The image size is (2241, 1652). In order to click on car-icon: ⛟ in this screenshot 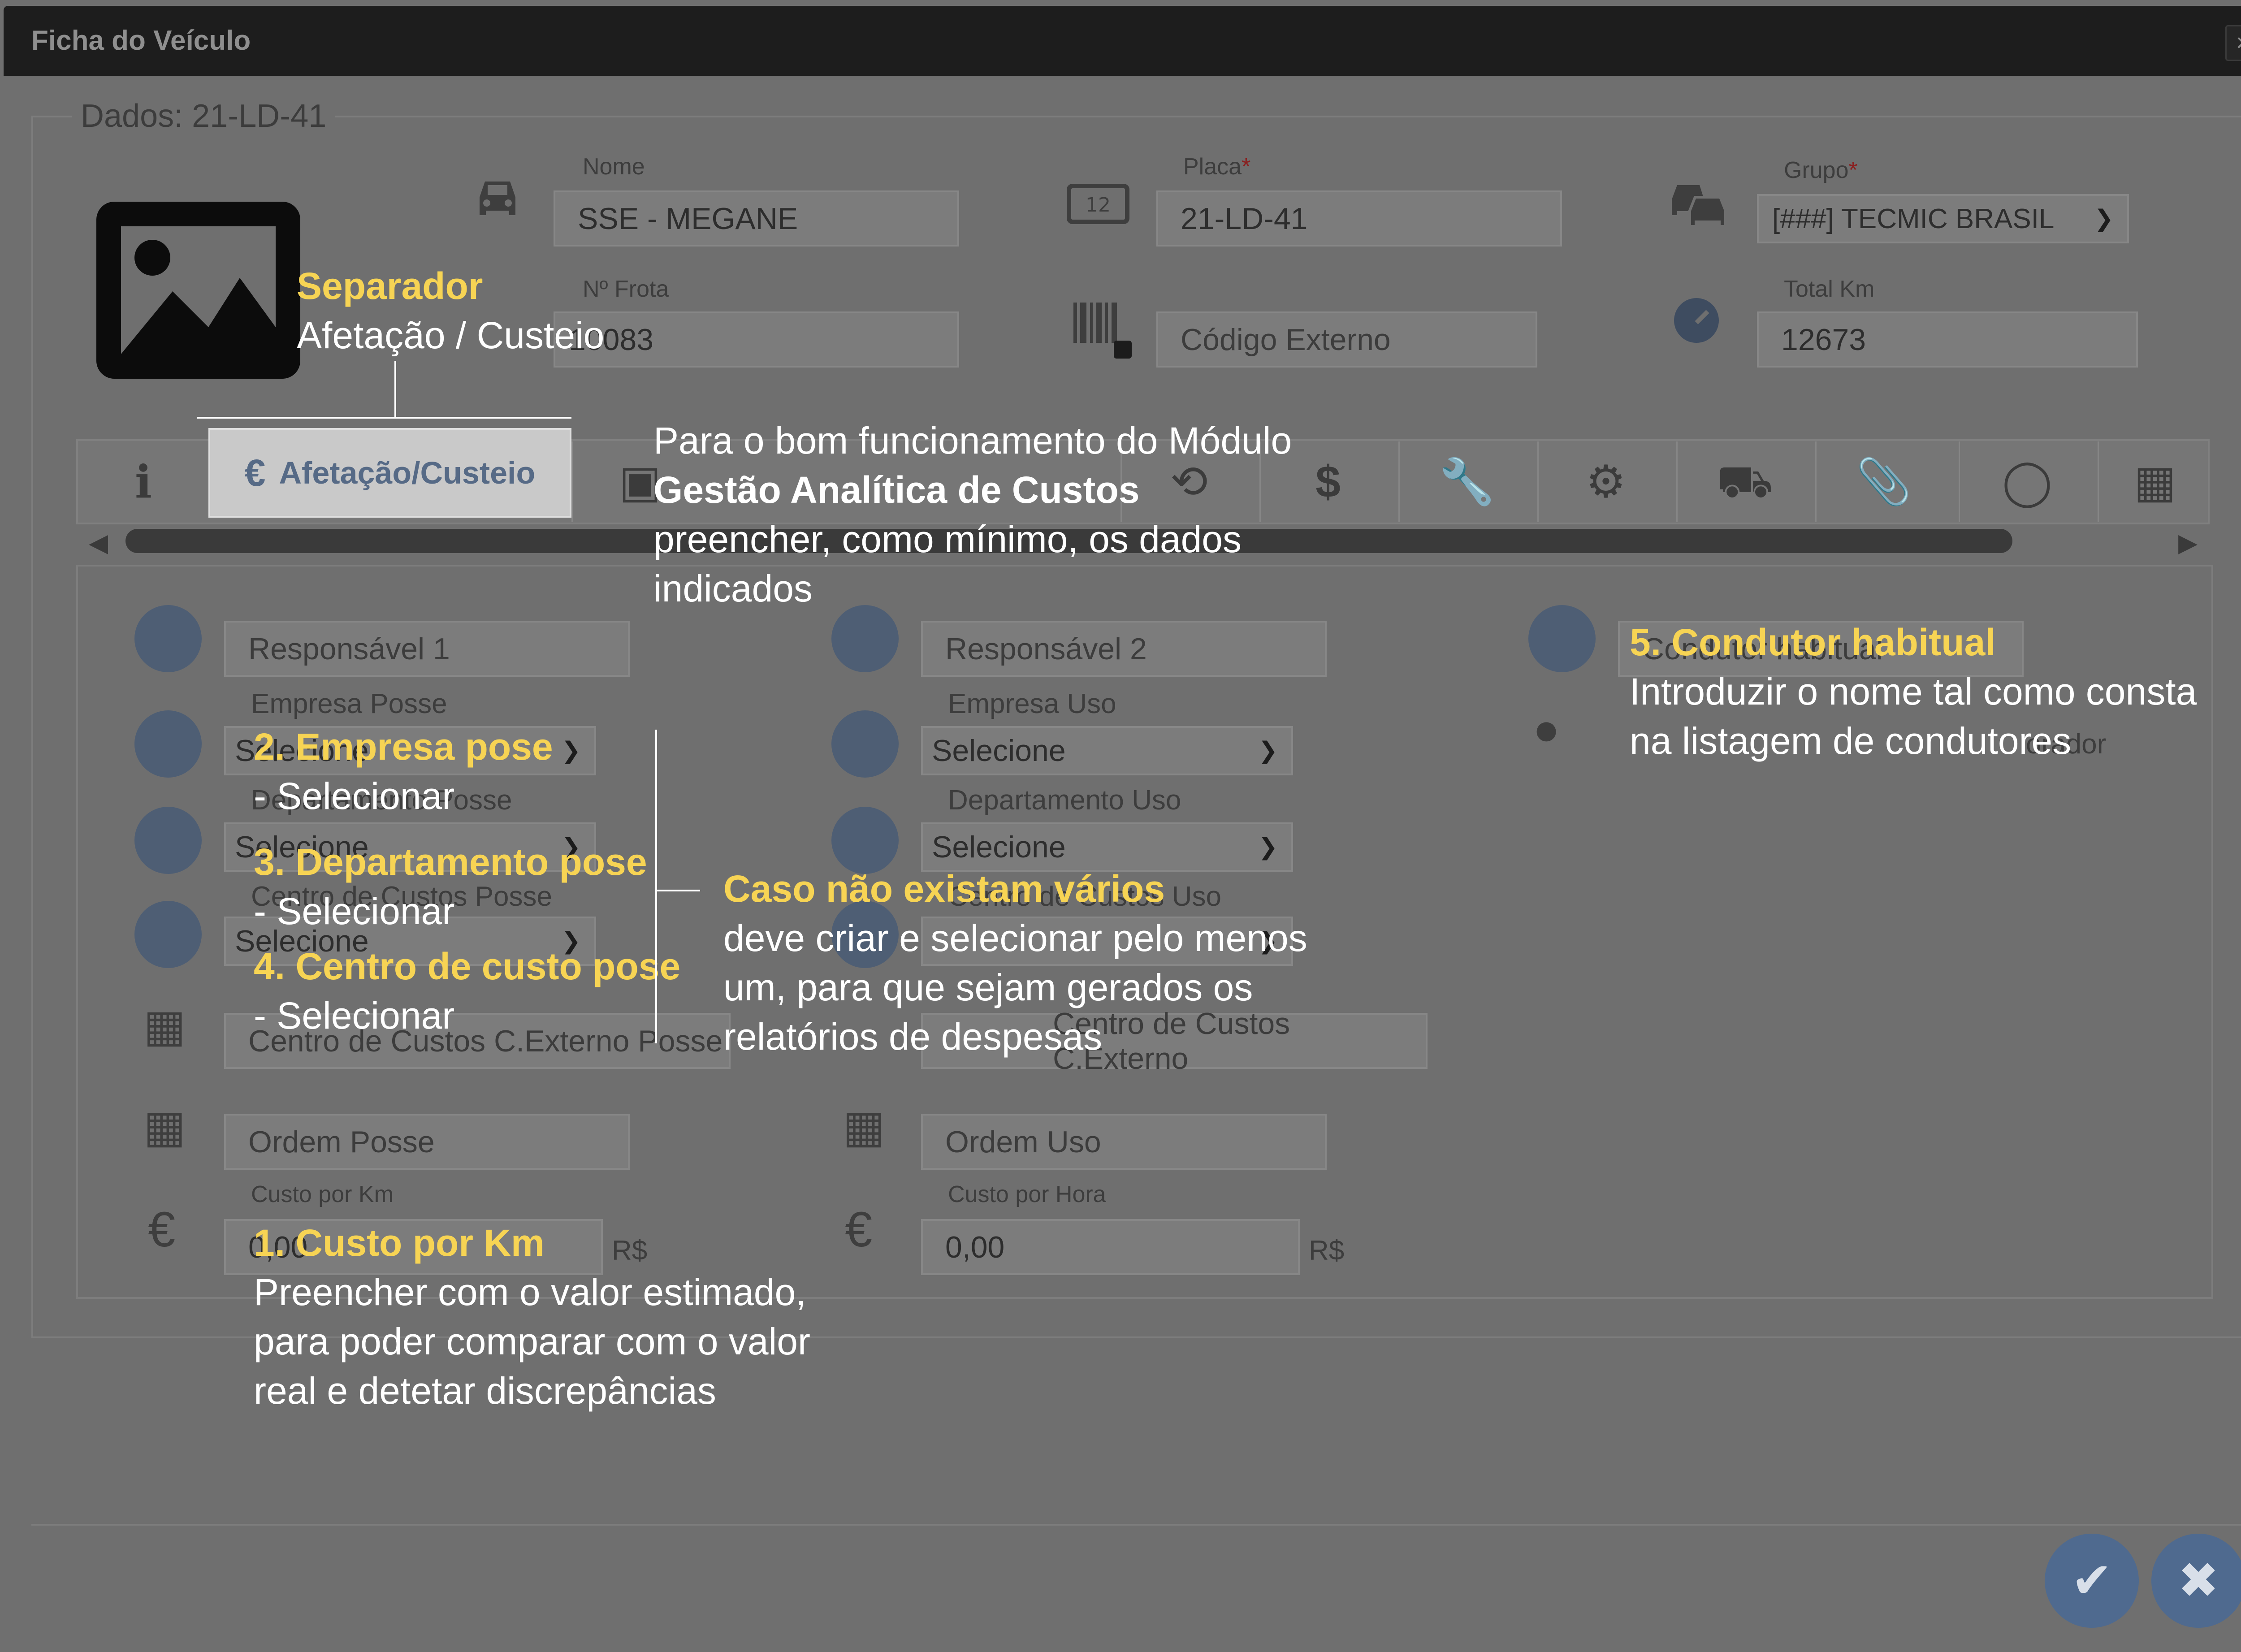, I will do `click(1745, 482)`.